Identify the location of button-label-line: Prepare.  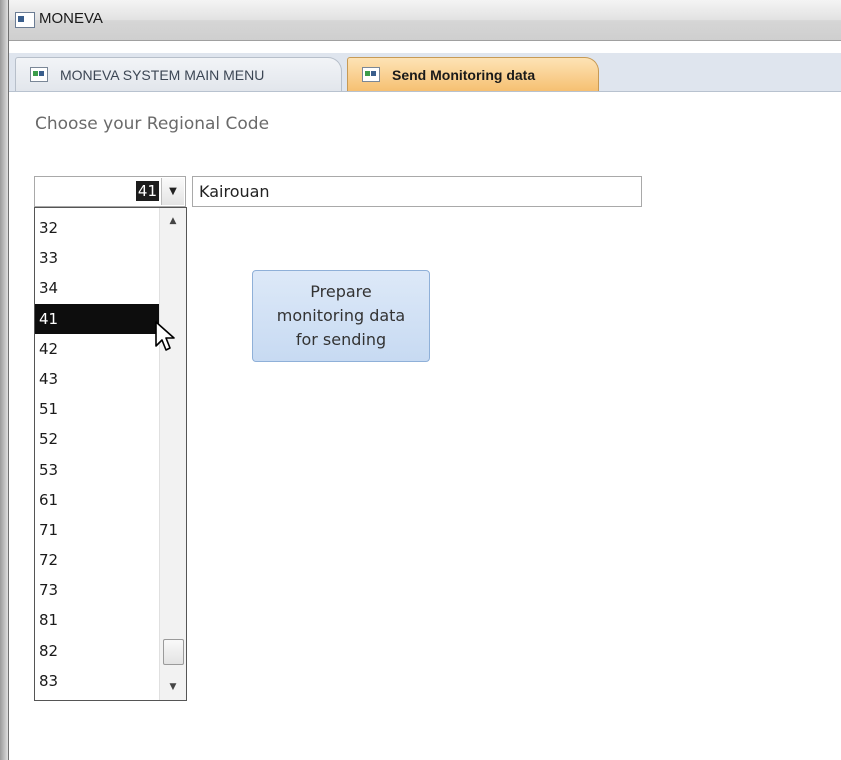
(341, 291).